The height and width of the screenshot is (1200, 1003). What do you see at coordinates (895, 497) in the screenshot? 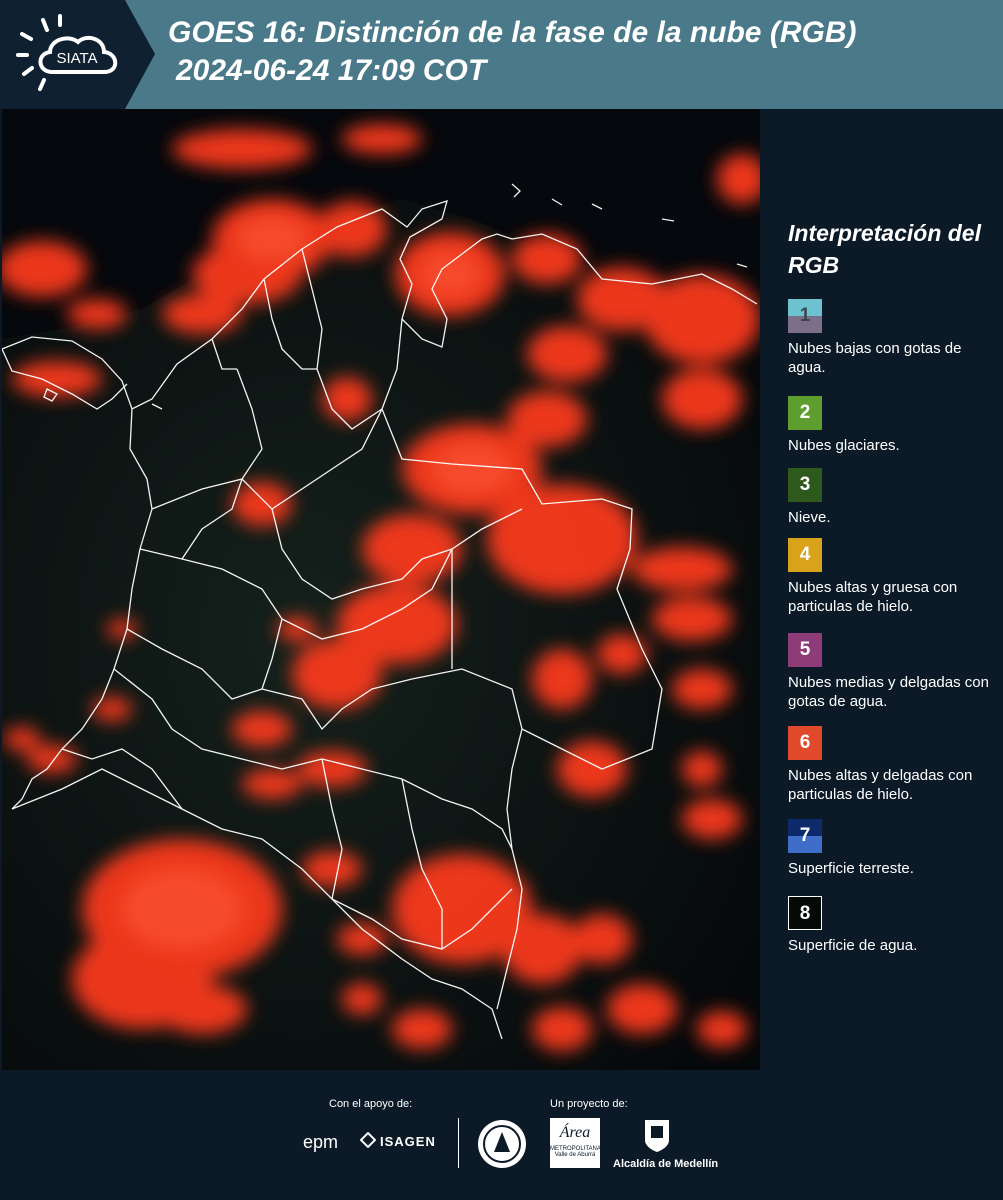
I see `legend-item-3: 3 Nieve.` at bounding box center [895, 497].